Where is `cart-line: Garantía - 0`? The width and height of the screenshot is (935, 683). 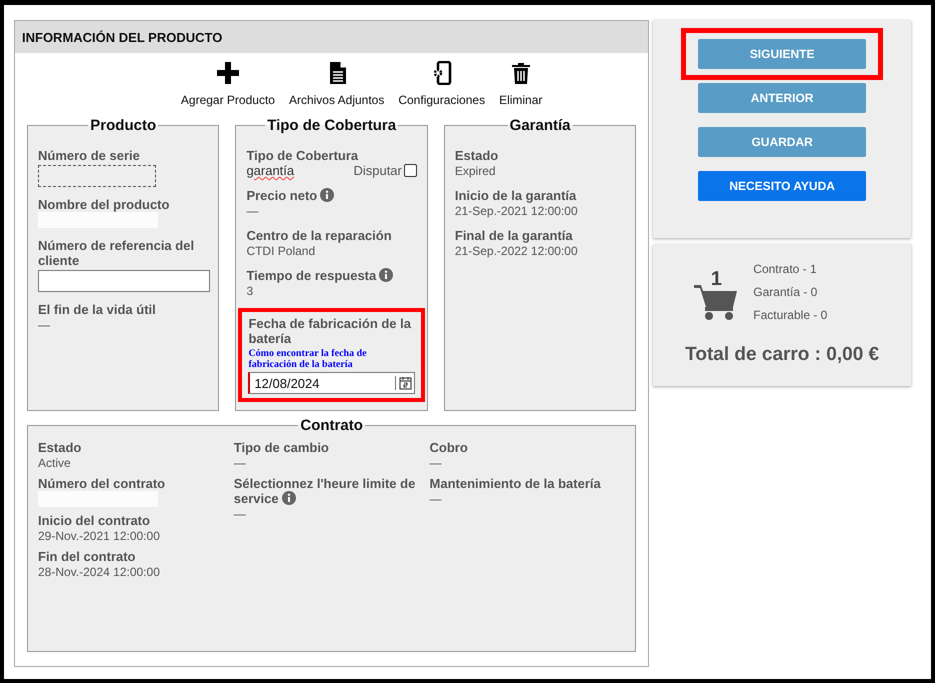
cart-line: Garantía - 0 is located at coordinates (785, 292).